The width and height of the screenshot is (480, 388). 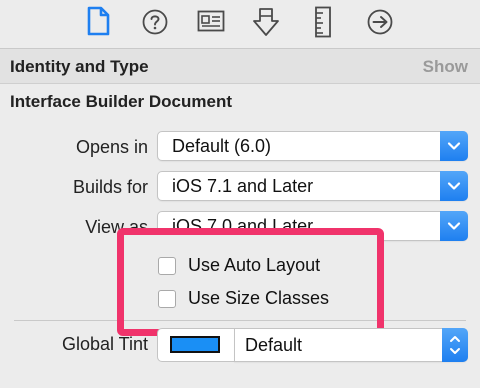 I want to click on ruler-icon, so click(x=323, y=22).